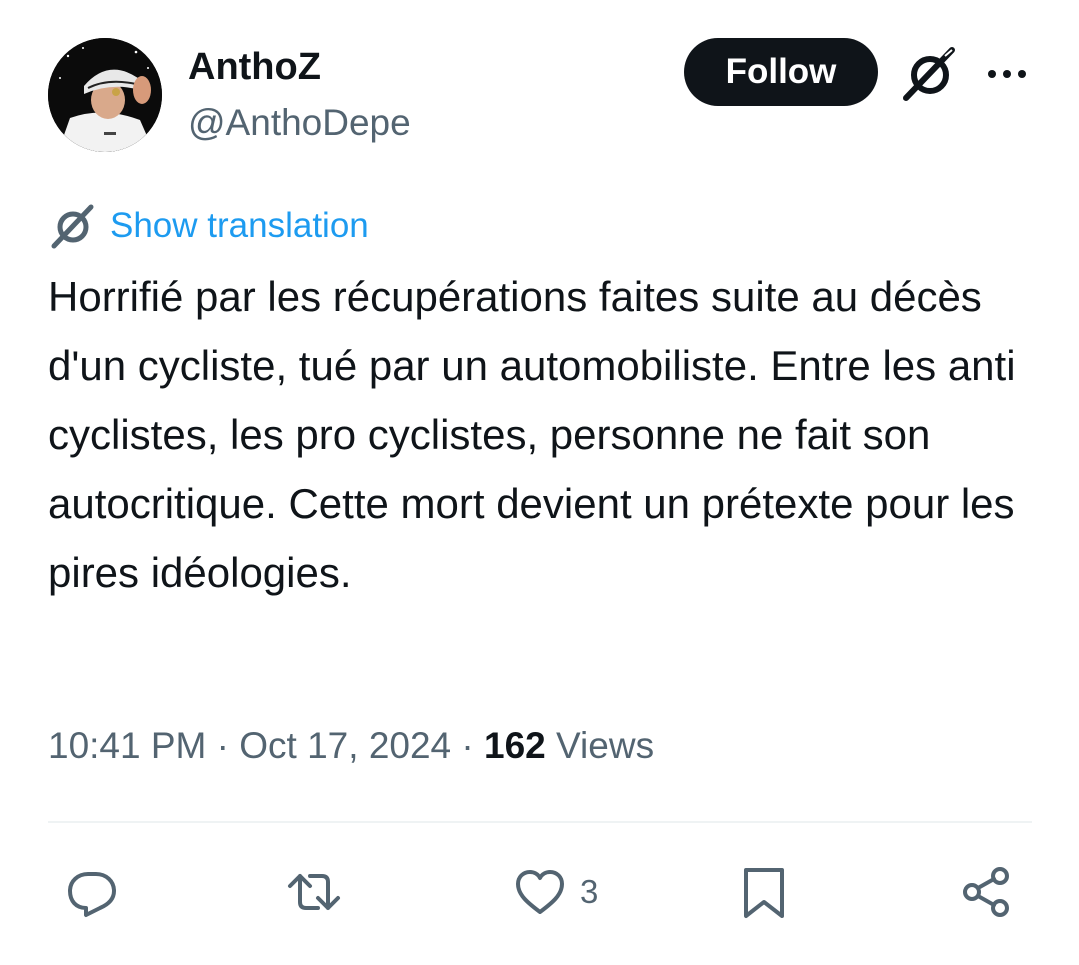 This screenshot has height=965, width=1079. I want to click on retweet-icon, so click(314, 892).